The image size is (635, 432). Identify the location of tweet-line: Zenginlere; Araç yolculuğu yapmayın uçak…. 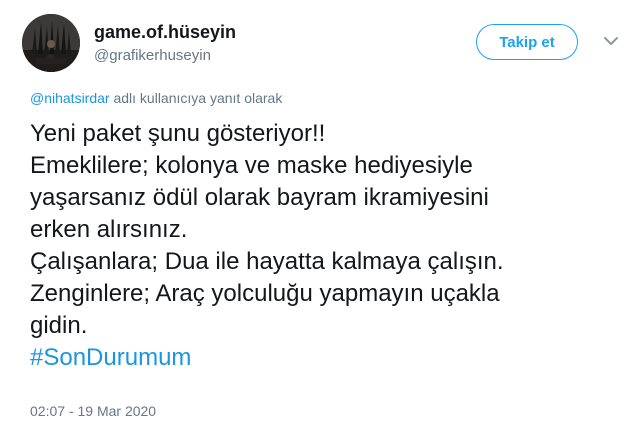
(265, 293).